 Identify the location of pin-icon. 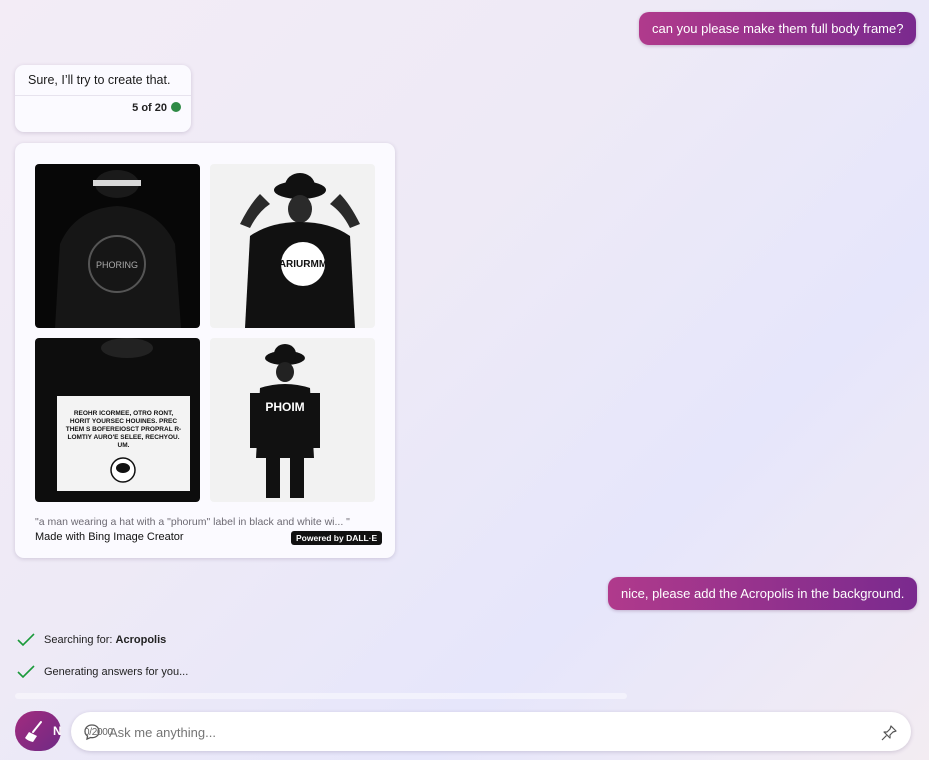
(889, 733).